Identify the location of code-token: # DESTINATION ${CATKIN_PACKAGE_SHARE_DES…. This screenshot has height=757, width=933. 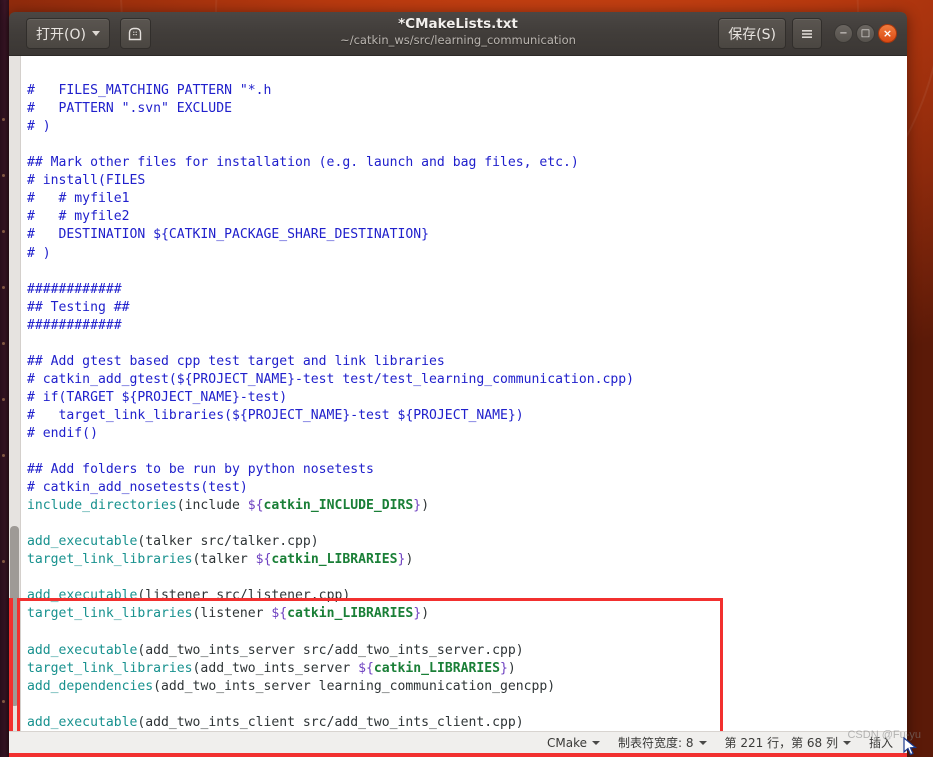
(228, 235).